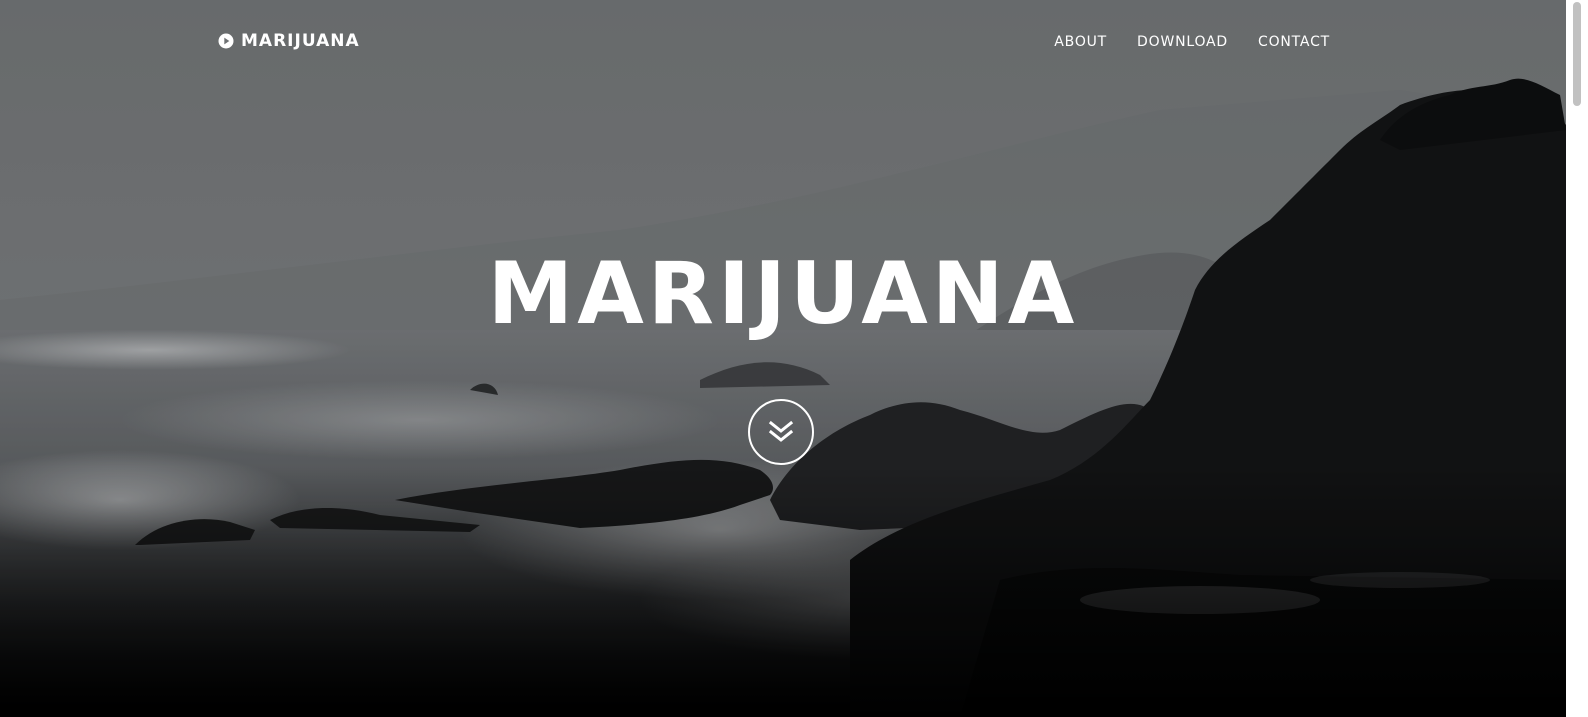 The height and width of the screenshot is (717, 1588). I want to click on double-chevron-down-icon, so click(781, 431).